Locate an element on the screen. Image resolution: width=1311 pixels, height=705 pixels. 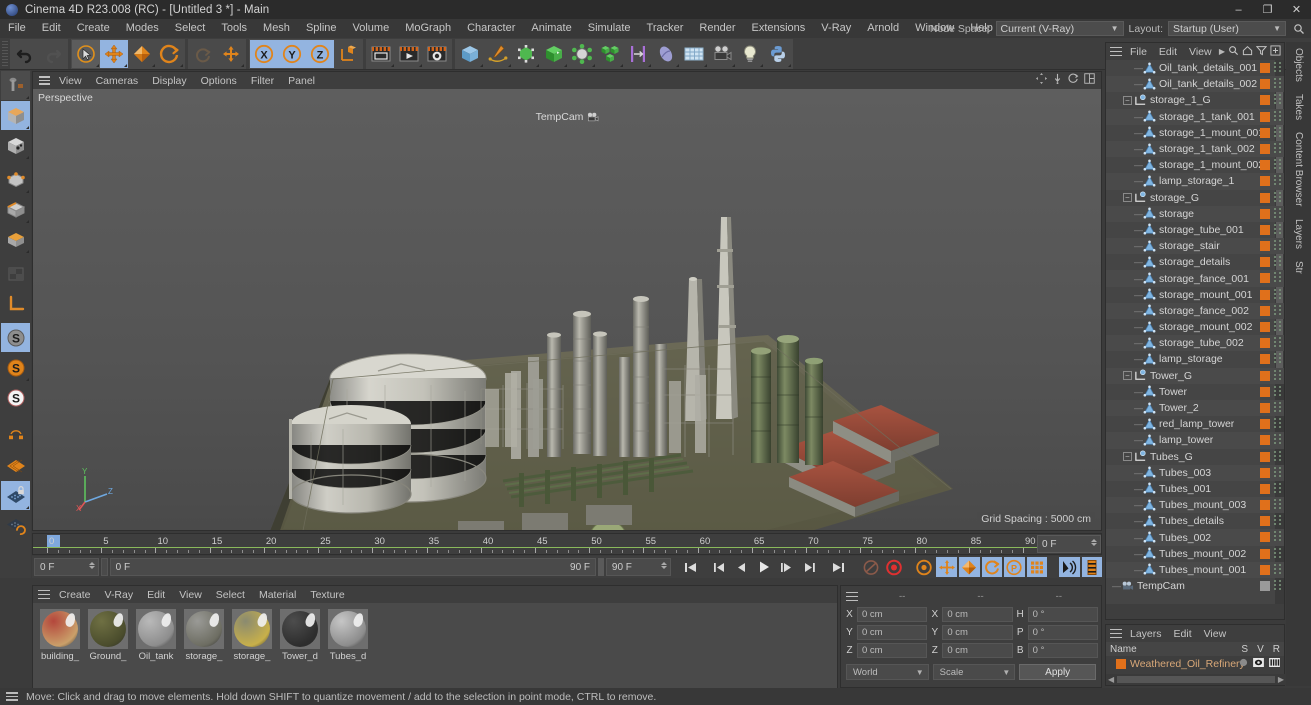
animation-timeline-button is located at coordinates (1092, 567).